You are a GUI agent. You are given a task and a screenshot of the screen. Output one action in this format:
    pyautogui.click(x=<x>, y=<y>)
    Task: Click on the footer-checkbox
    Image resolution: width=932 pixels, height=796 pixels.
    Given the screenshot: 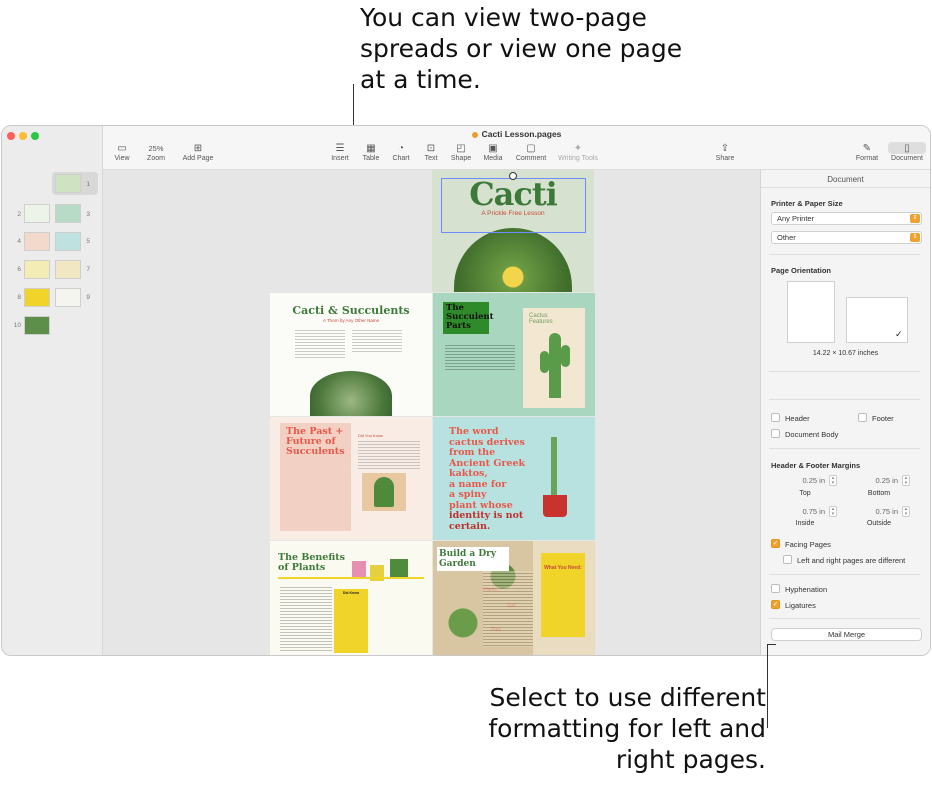 What is the action you would take?
    pyautogui.click(x=862, y=417)
    